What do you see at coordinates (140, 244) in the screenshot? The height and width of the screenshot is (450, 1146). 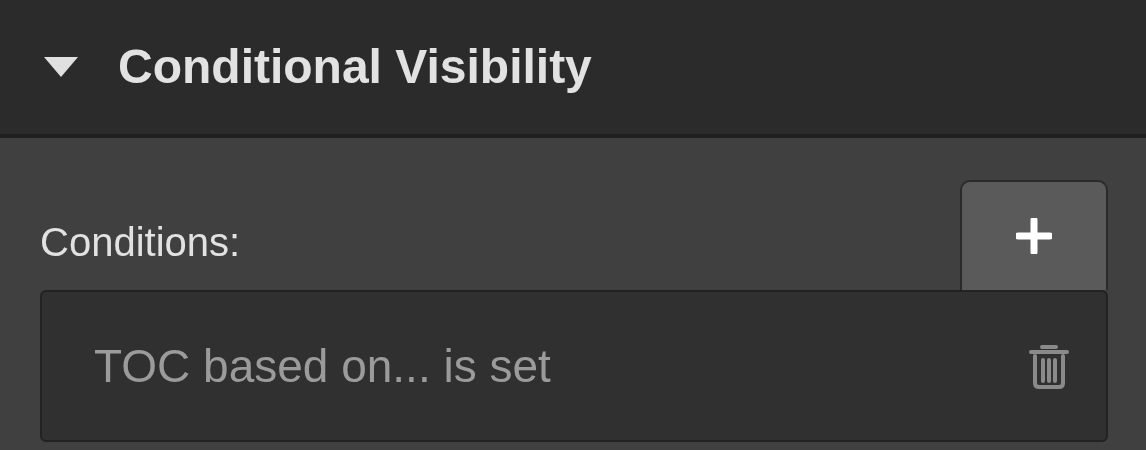 I see `conditions-label: Conditions:` at bounding box center [140, 244].